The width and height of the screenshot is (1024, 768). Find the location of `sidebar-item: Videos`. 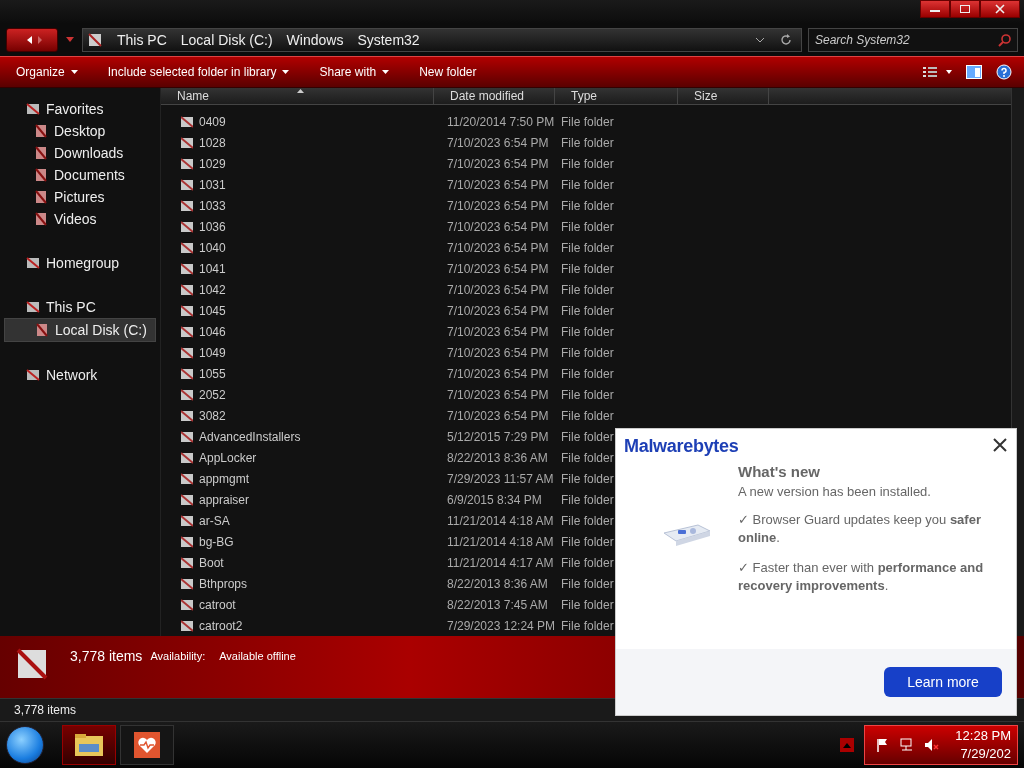

sidebar-item: Videos is located at coordinates (80, 219).